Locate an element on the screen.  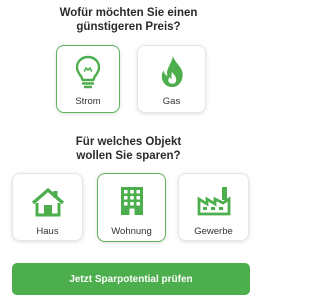
option-wohnung-label: Wohnung is located at coordinates (131, 231).